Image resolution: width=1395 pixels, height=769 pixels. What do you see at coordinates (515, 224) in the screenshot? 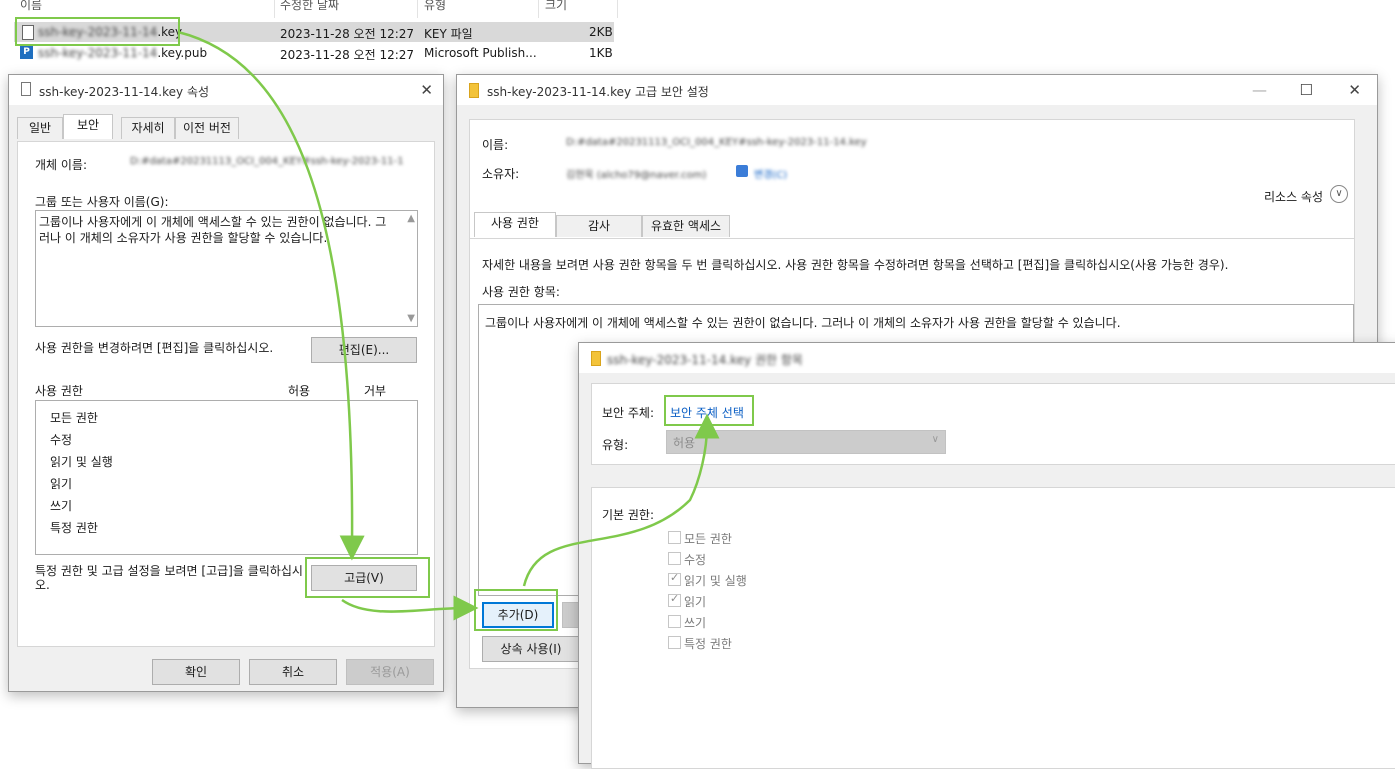
I see `tab-permissions: 사용 권한` at bounding box center [515, 224].